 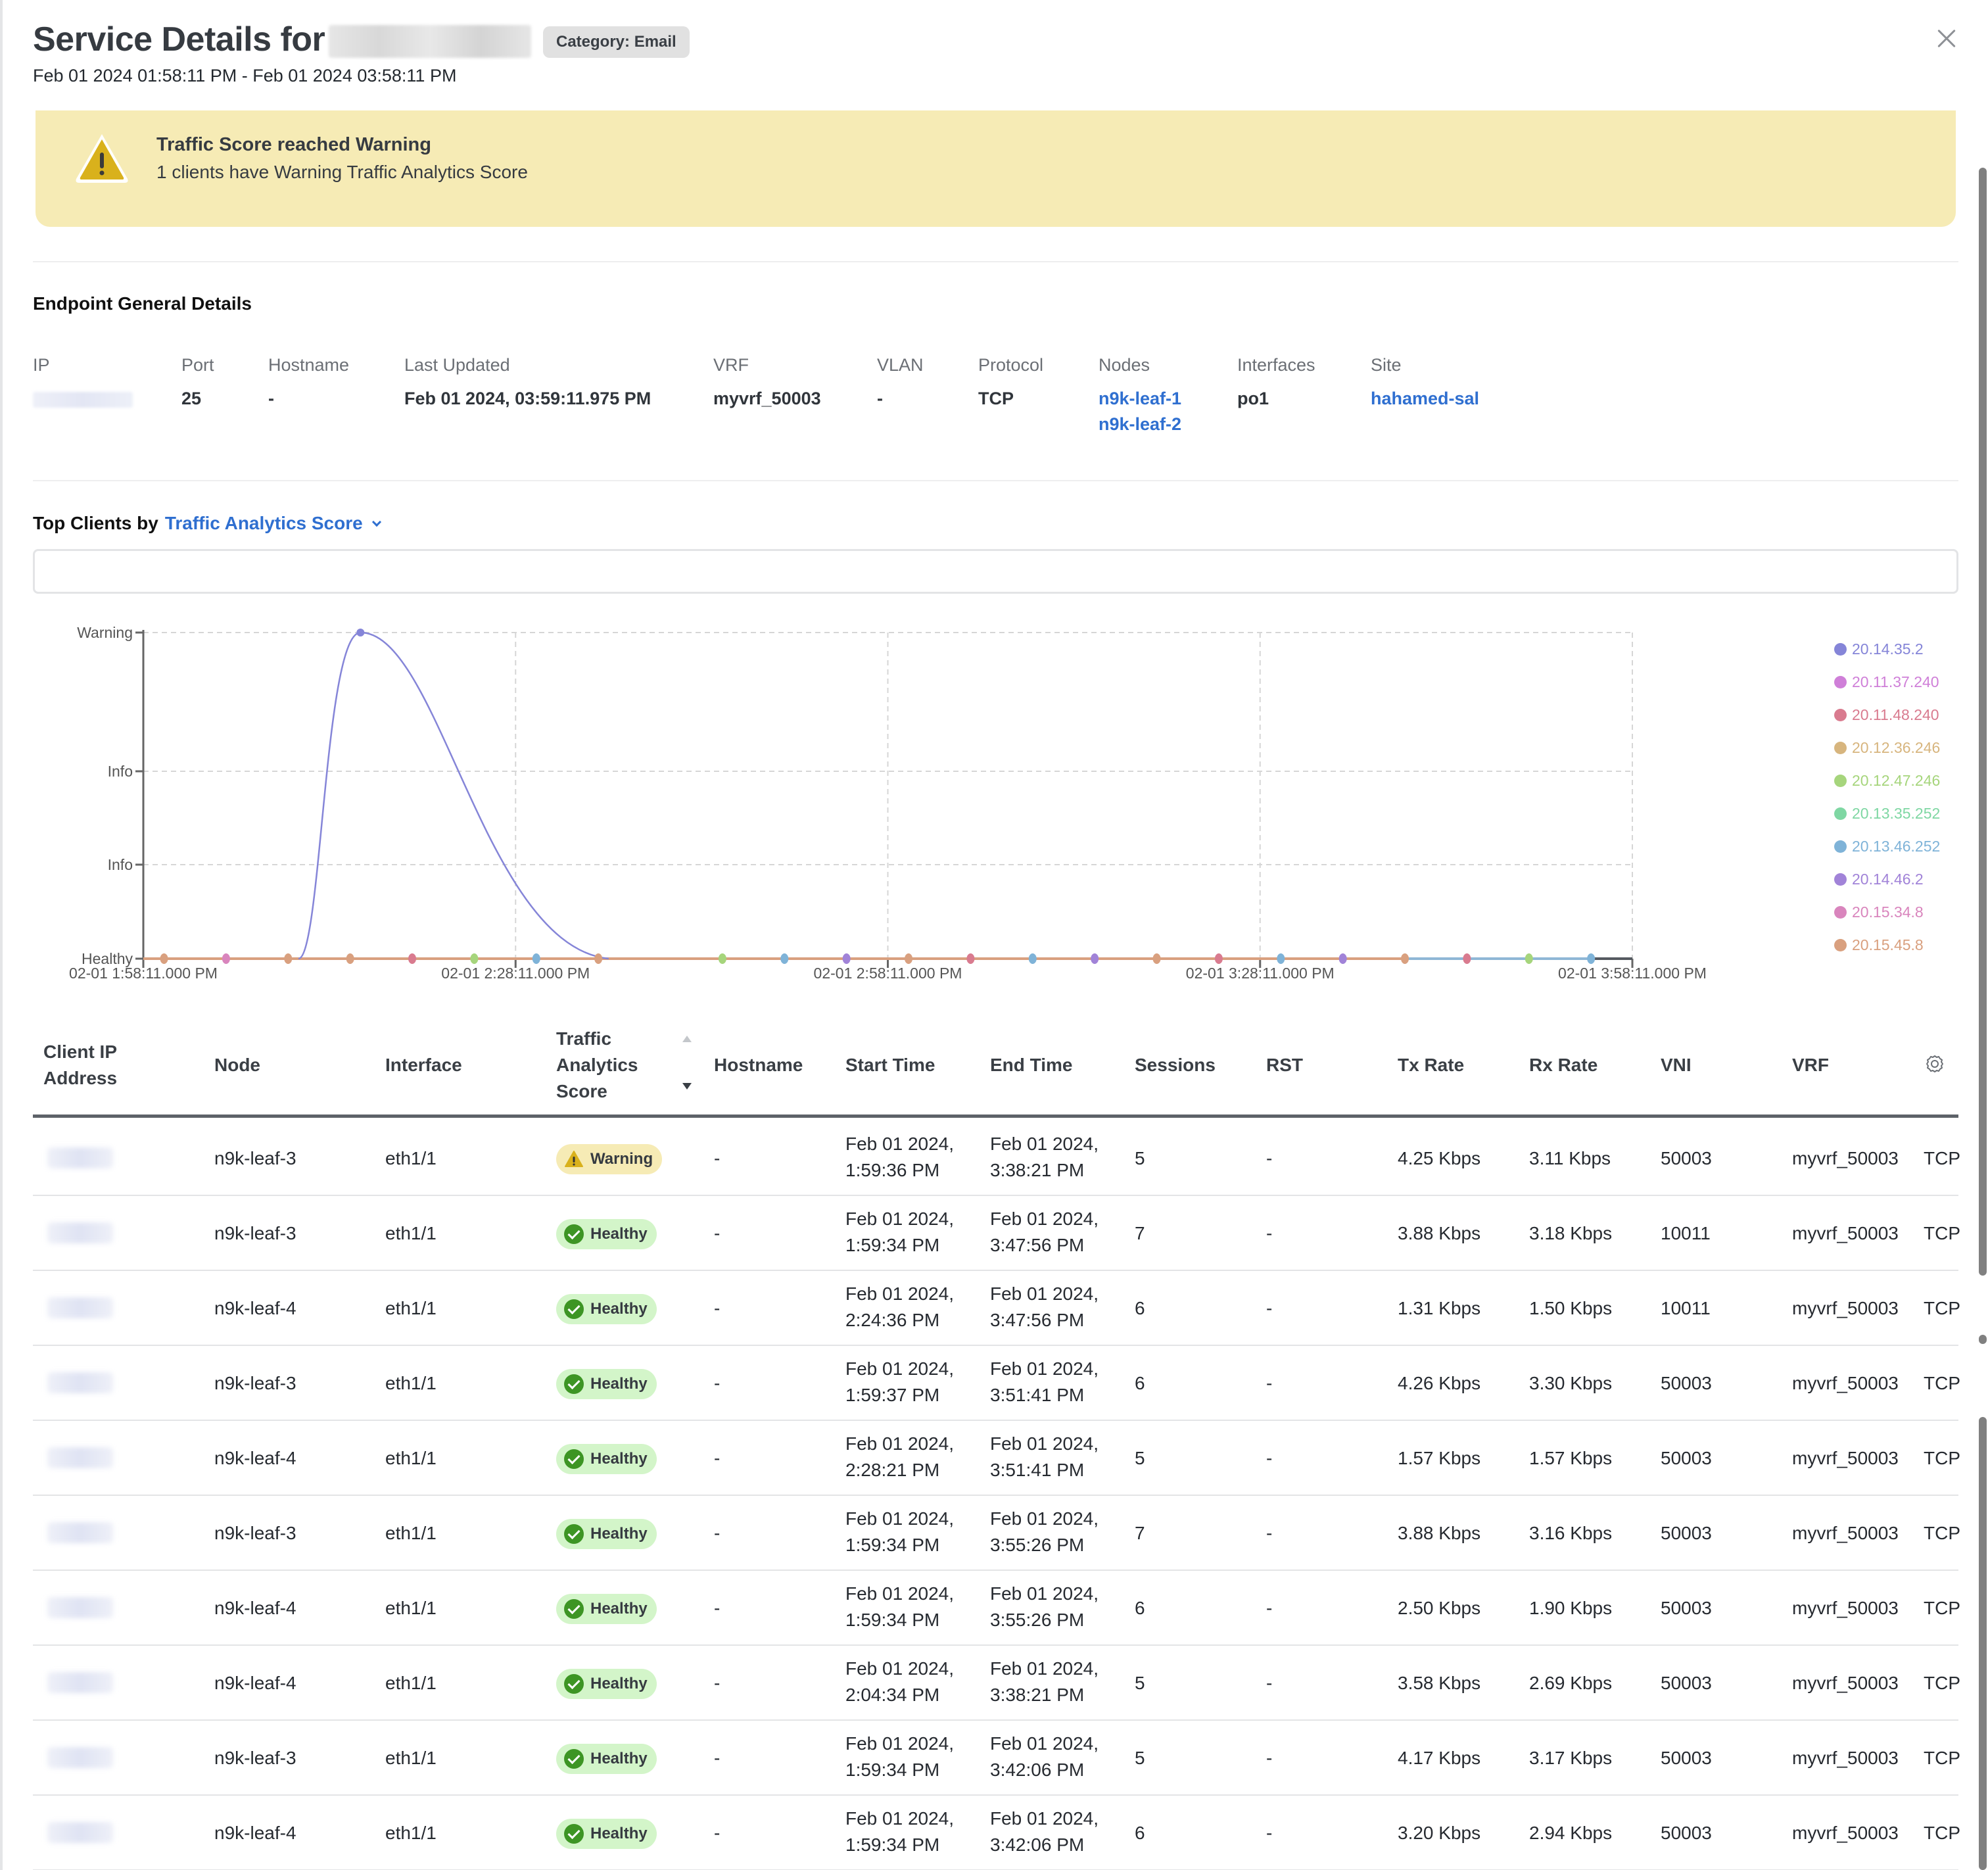 What do you see at coordinates (1439, 1683) in the screenshot?
I see `cell-tx: 3.58 Kbps` at bounding box center [1439, 1683].